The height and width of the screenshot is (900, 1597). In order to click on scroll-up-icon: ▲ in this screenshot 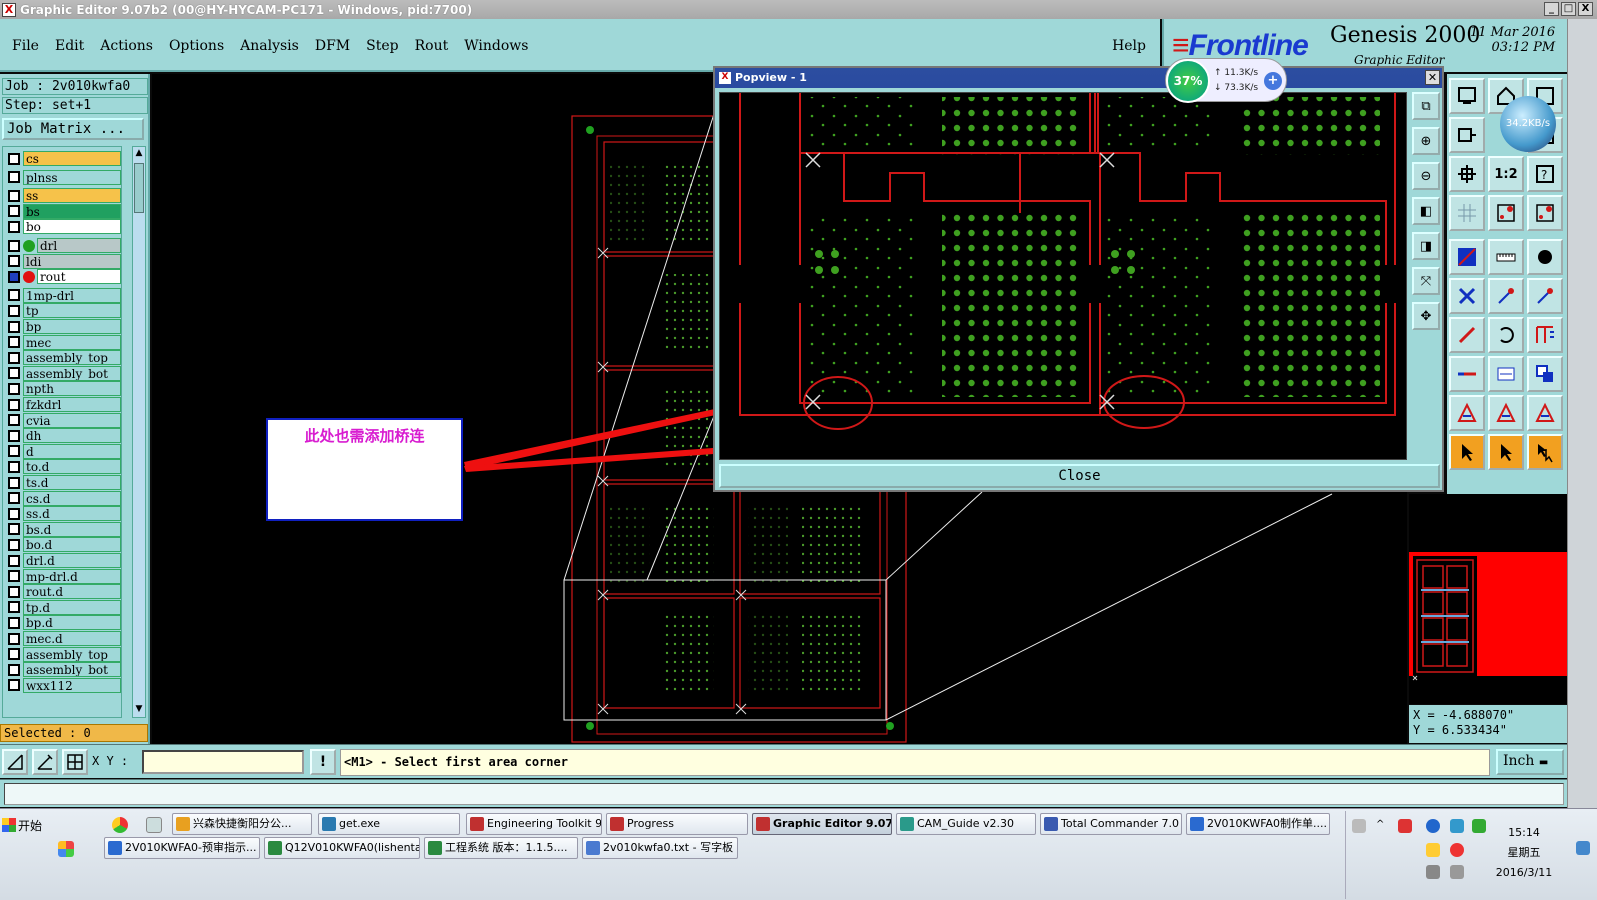, I will do `click(139, 154)`.